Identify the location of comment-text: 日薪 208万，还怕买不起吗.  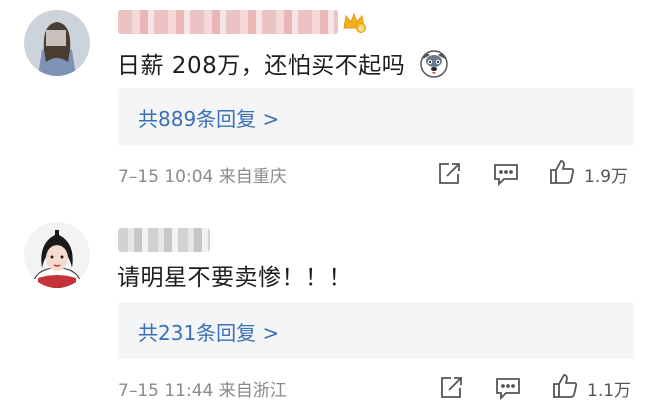
(283, 65).